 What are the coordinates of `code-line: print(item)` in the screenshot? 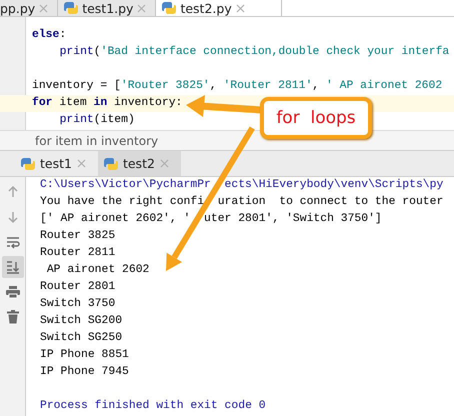 It's located at (96, 120).